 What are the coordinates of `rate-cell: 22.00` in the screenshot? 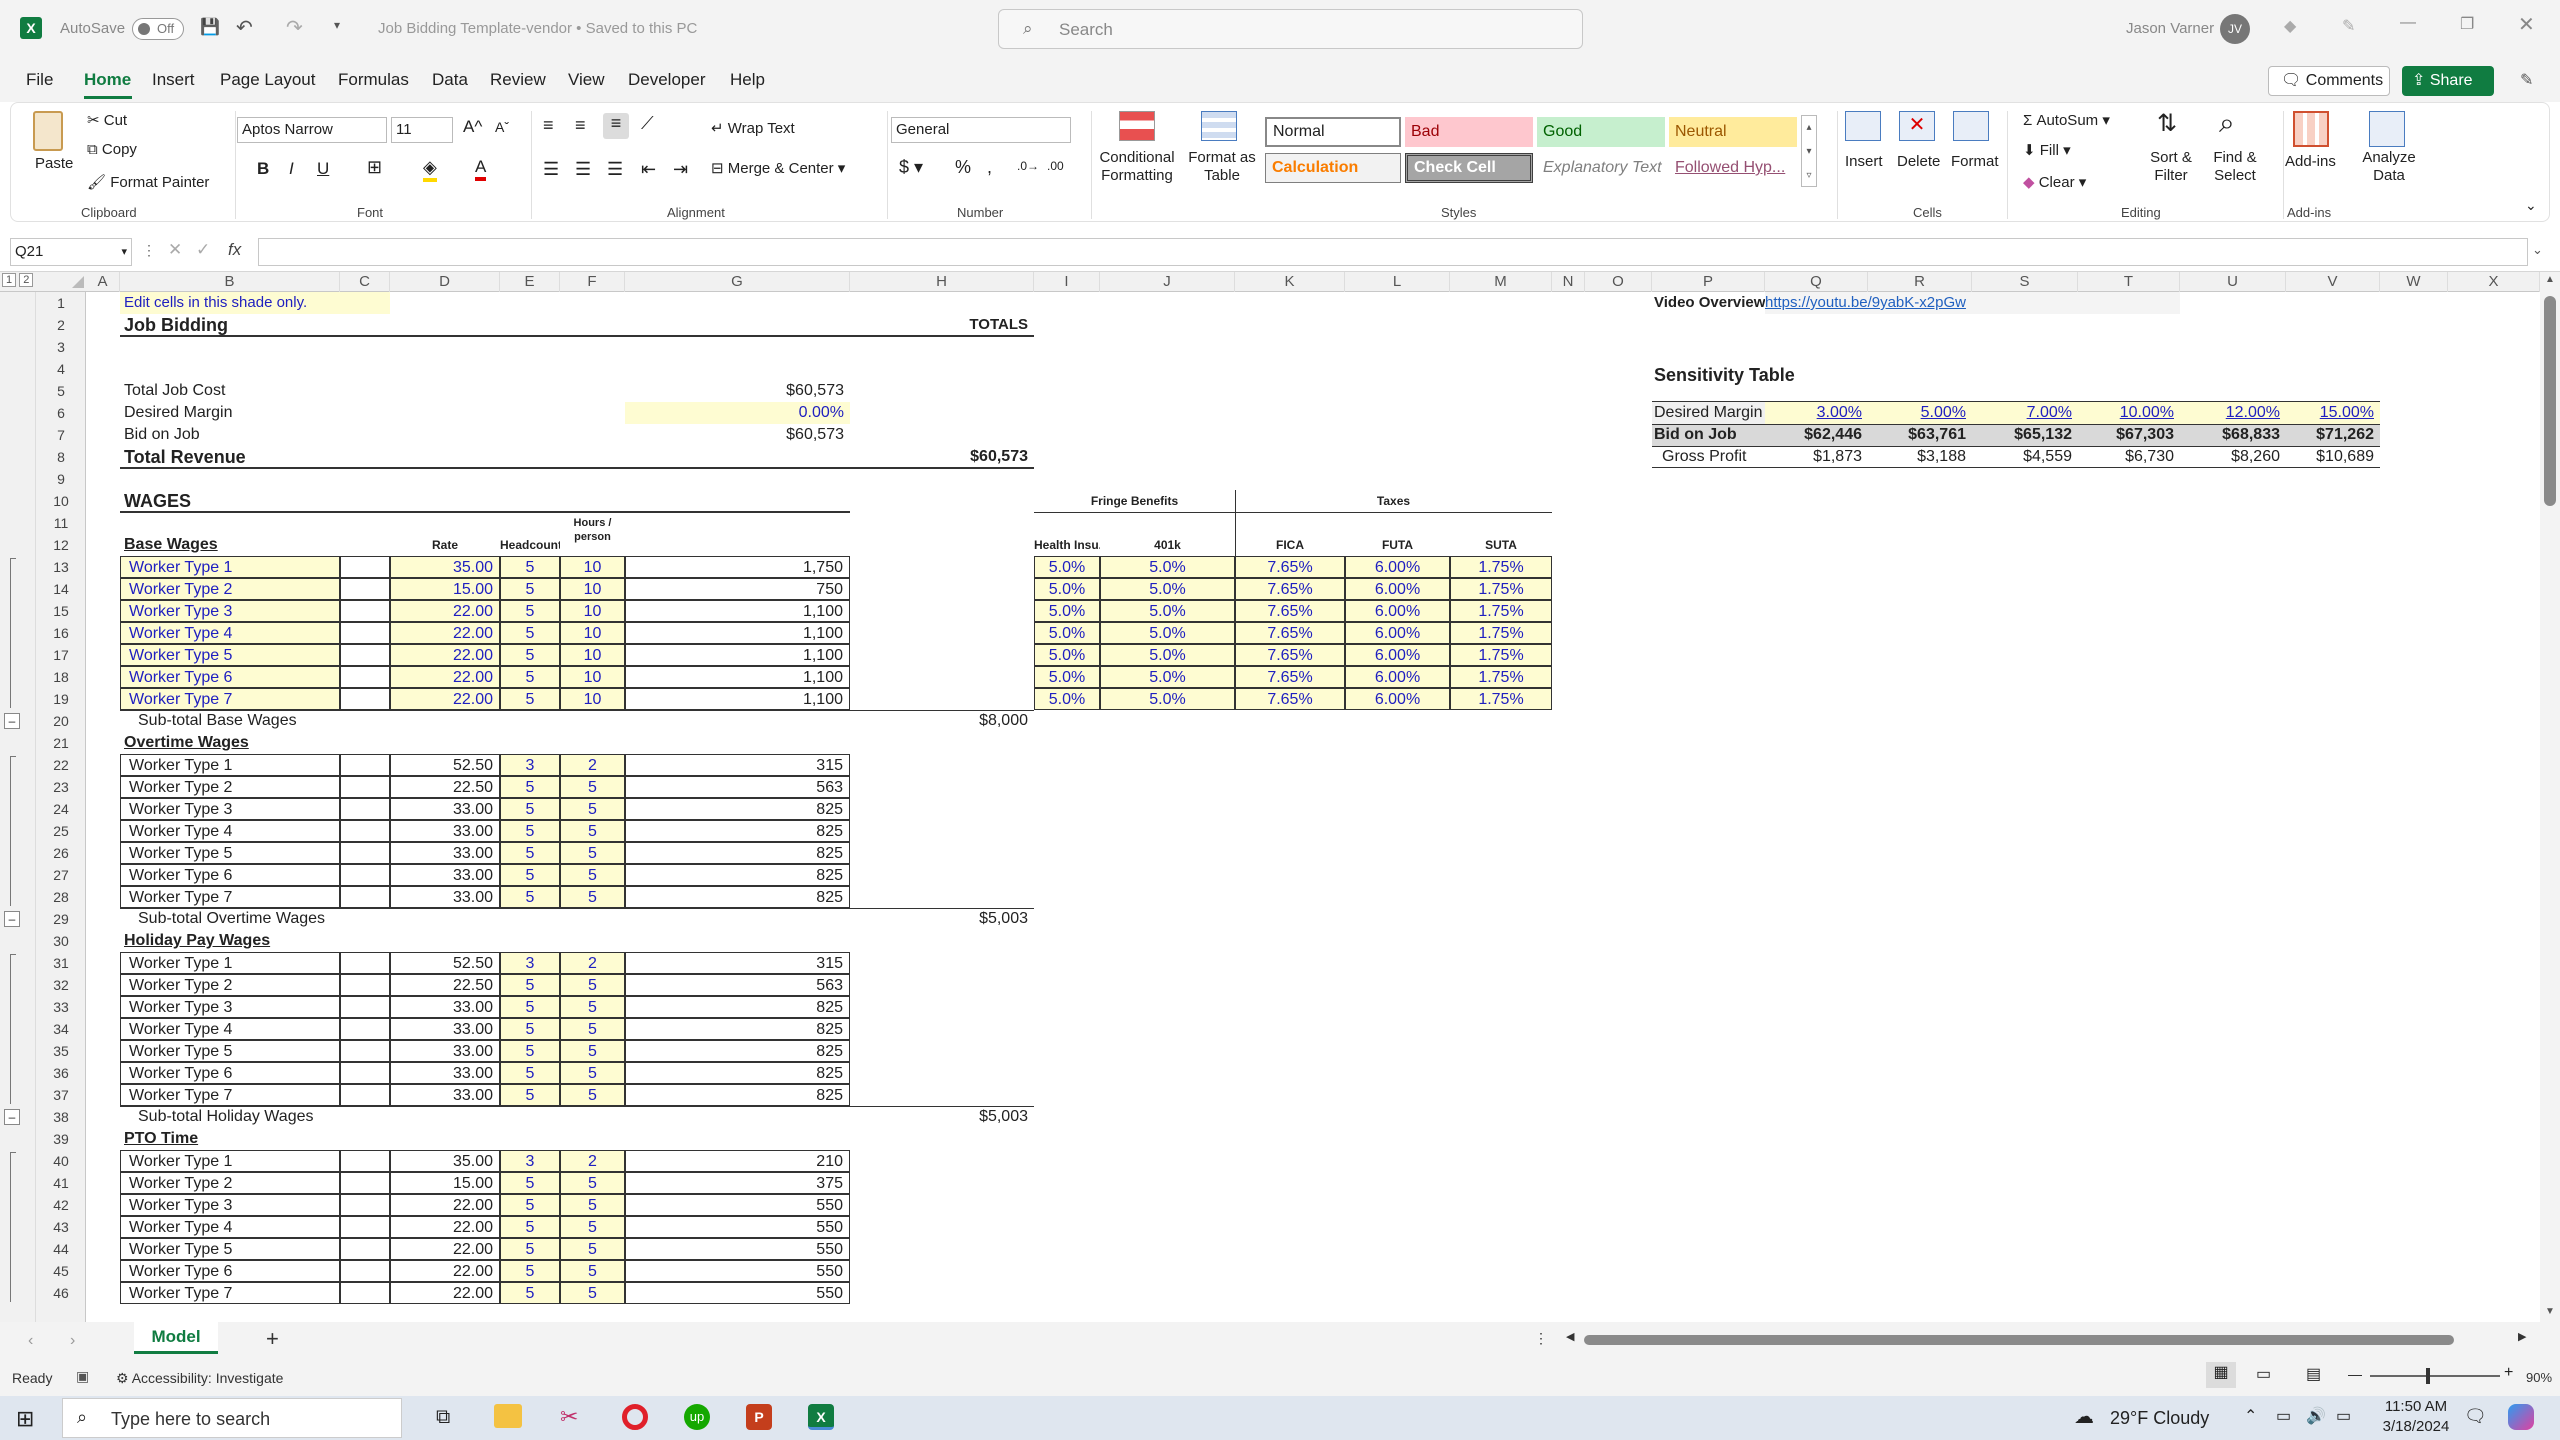 It's located at (445, 633).